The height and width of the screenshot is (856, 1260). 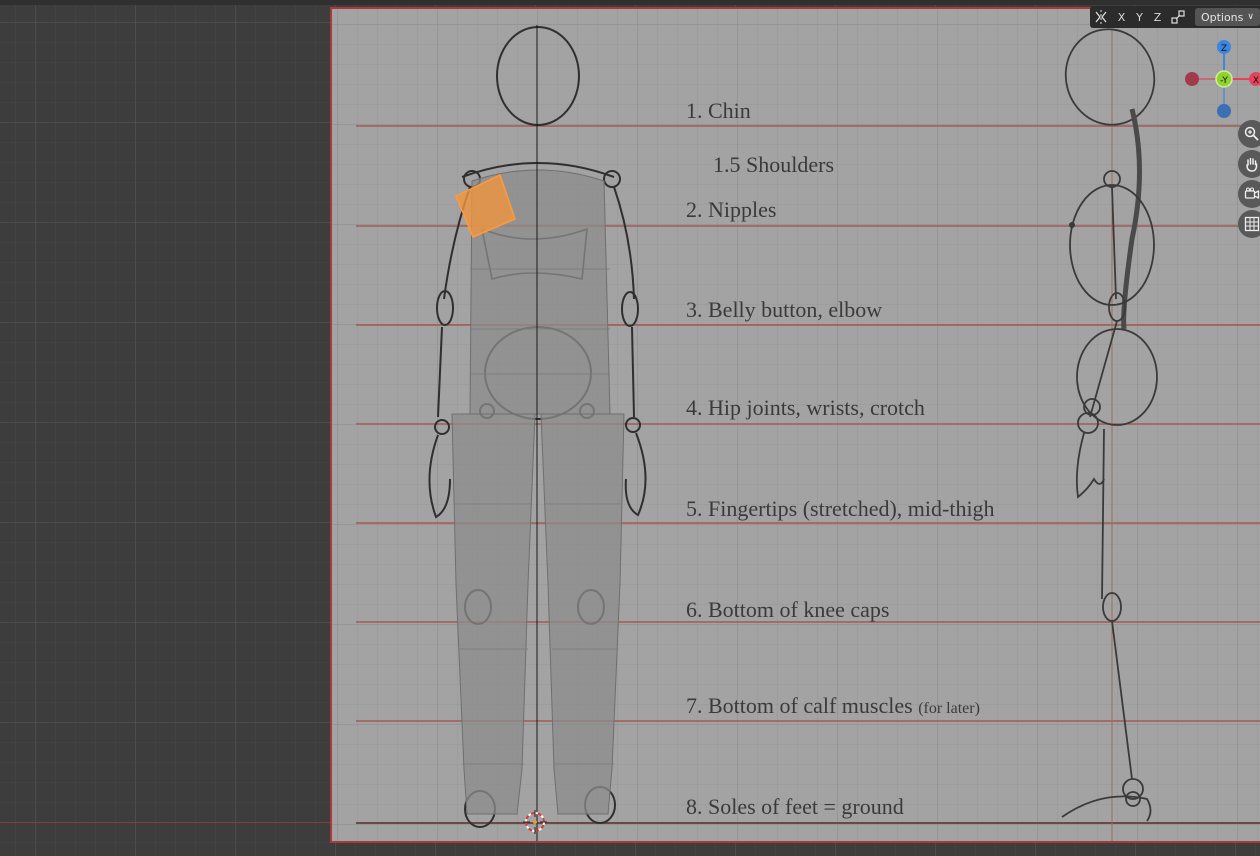 What do you see at coordinates (1249, 164) in the screenshot?
I see `hand-pan-icon` at bounding box center [1249, 164].